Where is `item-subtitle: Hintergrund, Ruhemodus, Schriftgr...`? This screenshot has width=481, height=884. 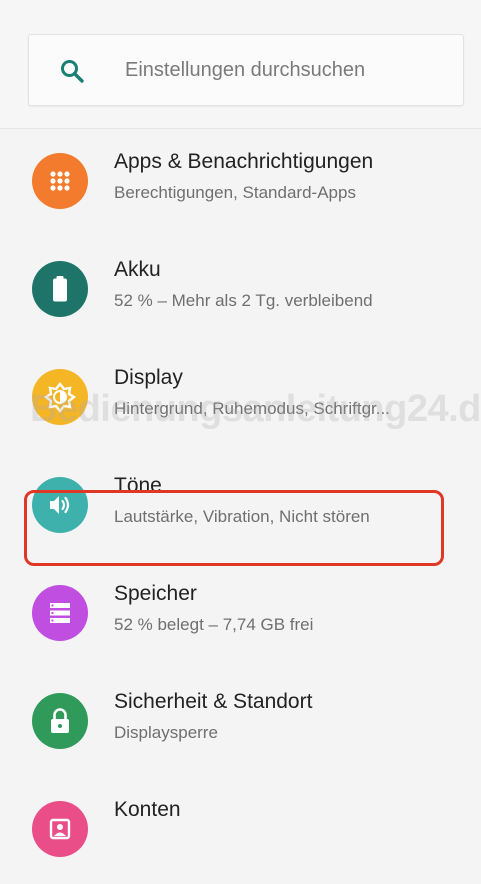
item-subtitle: Hintergrund, Ruhemodus, Schriftgr... is located at coordinates (252, 408).